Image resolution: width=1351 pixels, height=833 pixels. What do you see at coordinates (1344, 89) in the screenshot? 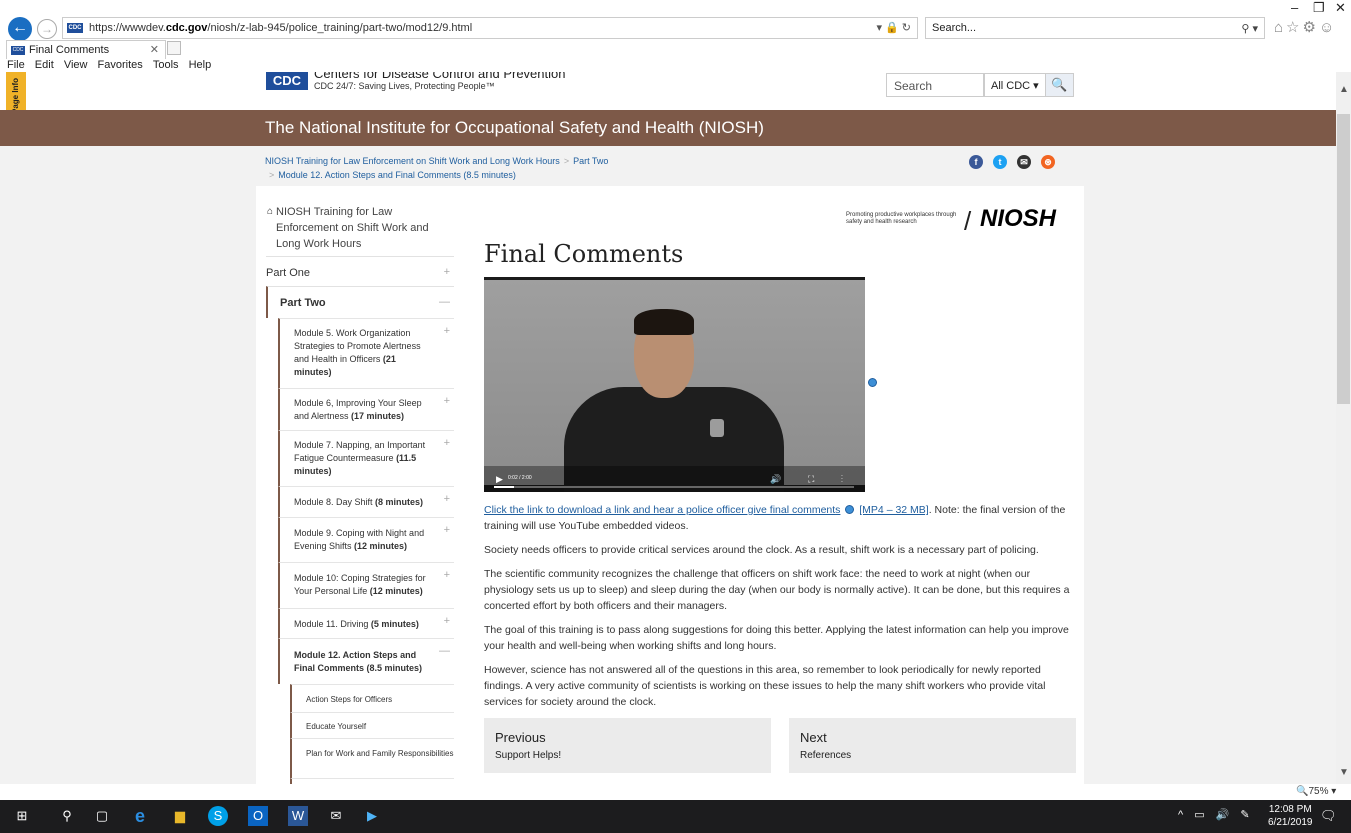
I see `scroll-up-icon: ▲` at bounding box center [1344, 89].